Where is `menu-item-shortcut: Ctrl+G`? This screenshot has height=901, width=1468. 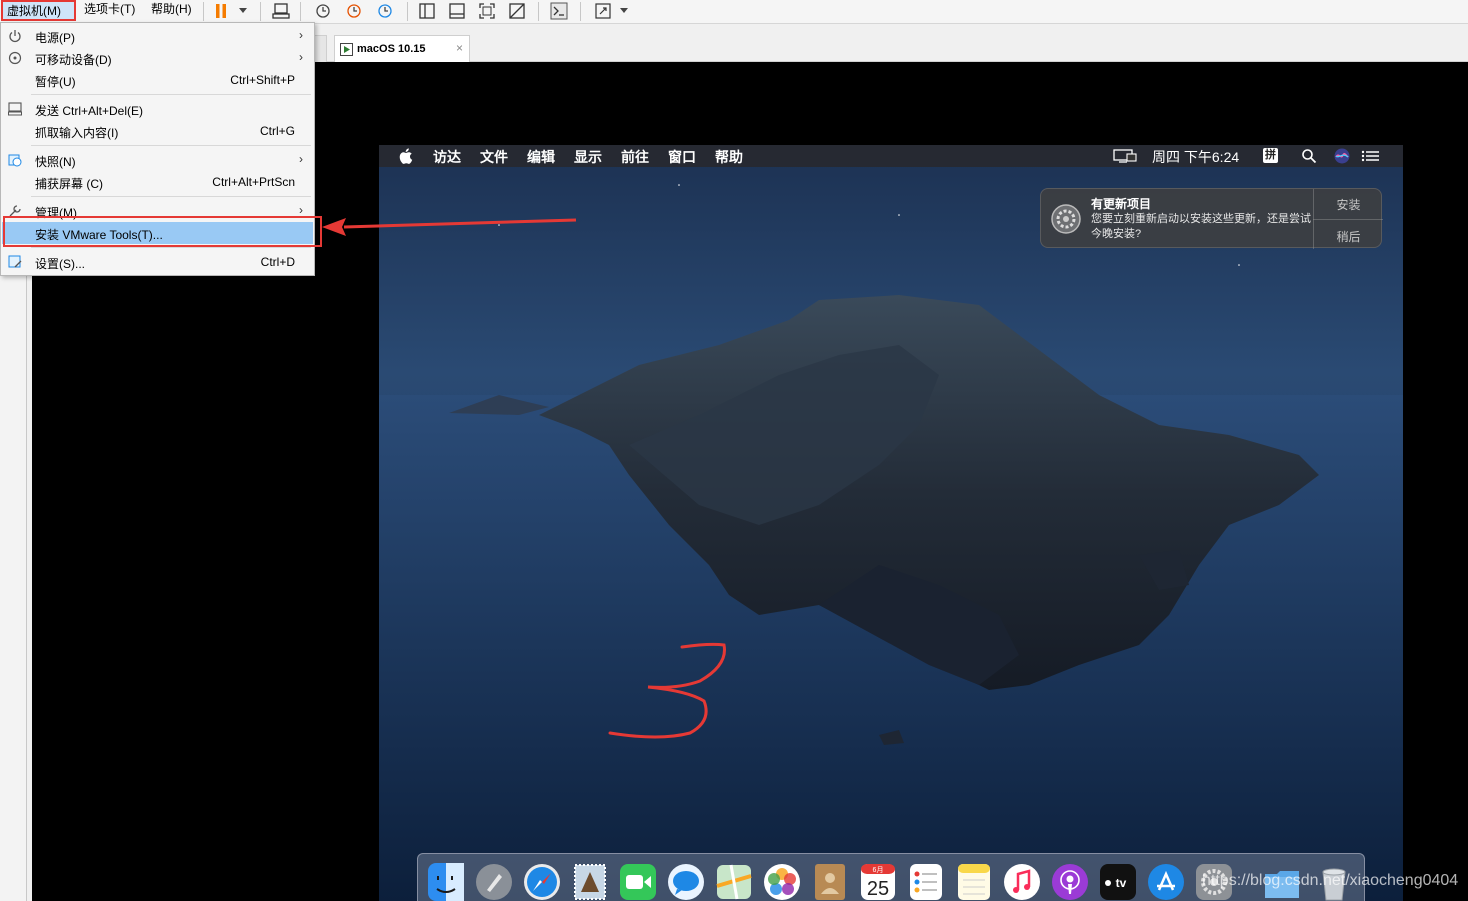 menu-item-shortcut: Ctrl+G is located at coordinates (277, 131).